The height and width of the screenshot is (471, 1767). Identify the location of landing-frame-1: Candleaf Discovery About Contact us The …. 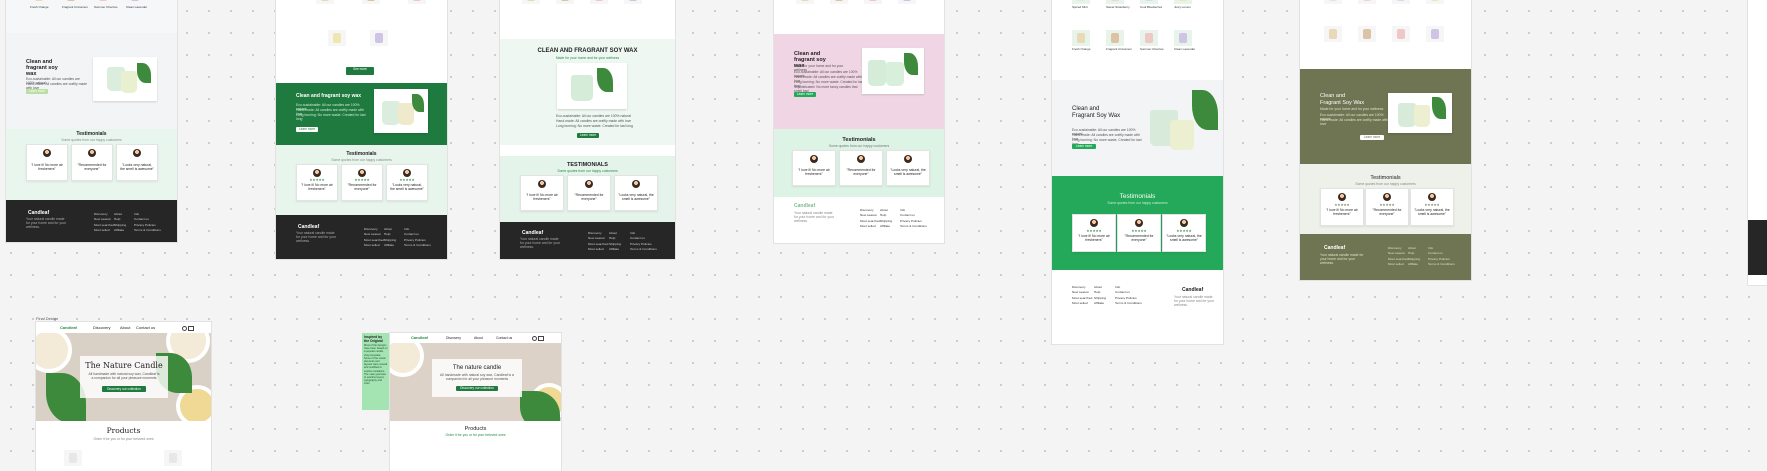
(123, 396).